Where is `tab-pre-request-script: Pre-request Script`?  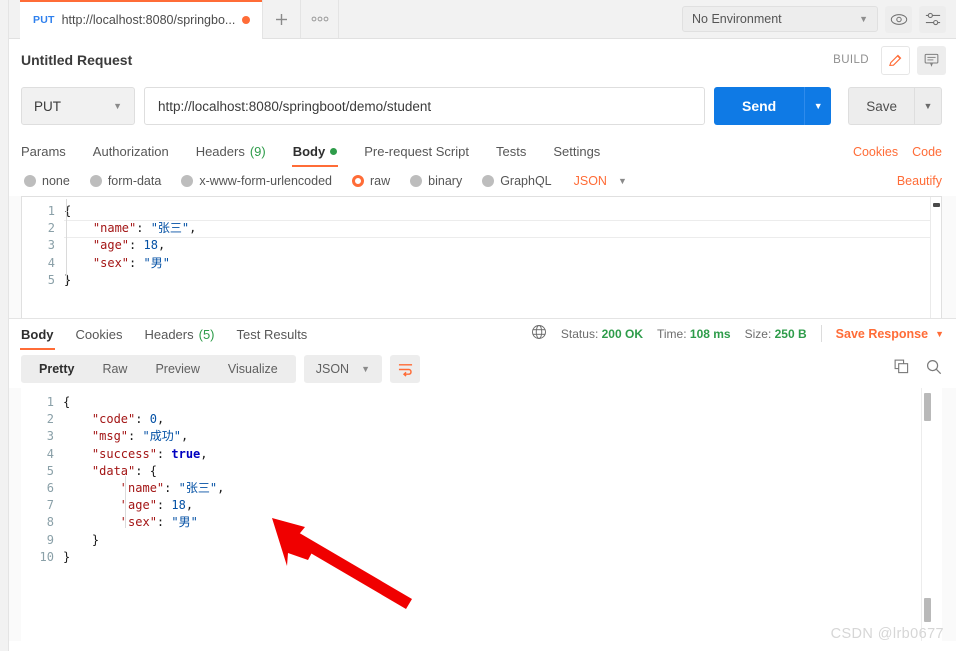
tab-pre-request-script: Pre-request Script is located at coordinates (416, 155).